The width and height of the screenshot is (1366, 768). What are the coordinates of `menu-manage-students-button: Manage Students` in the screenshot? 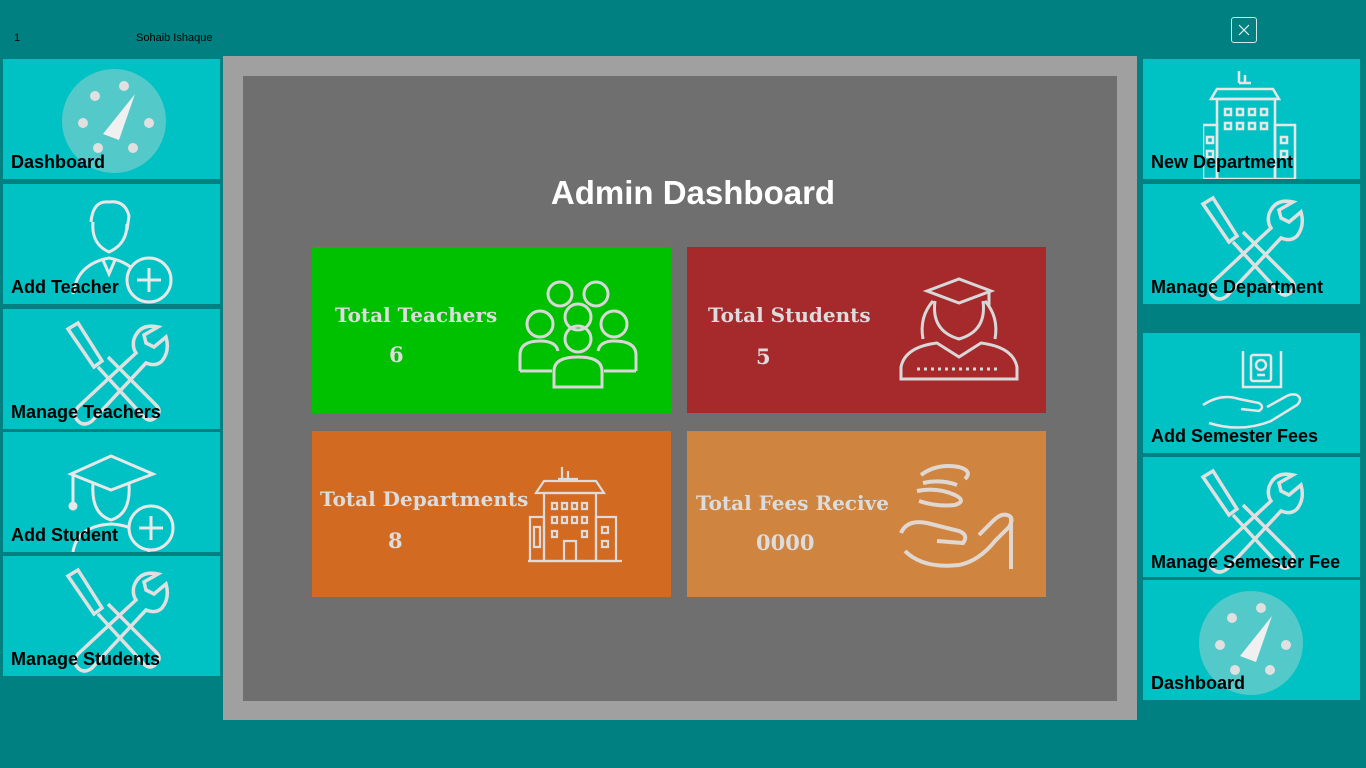 It's located at (111, 616).